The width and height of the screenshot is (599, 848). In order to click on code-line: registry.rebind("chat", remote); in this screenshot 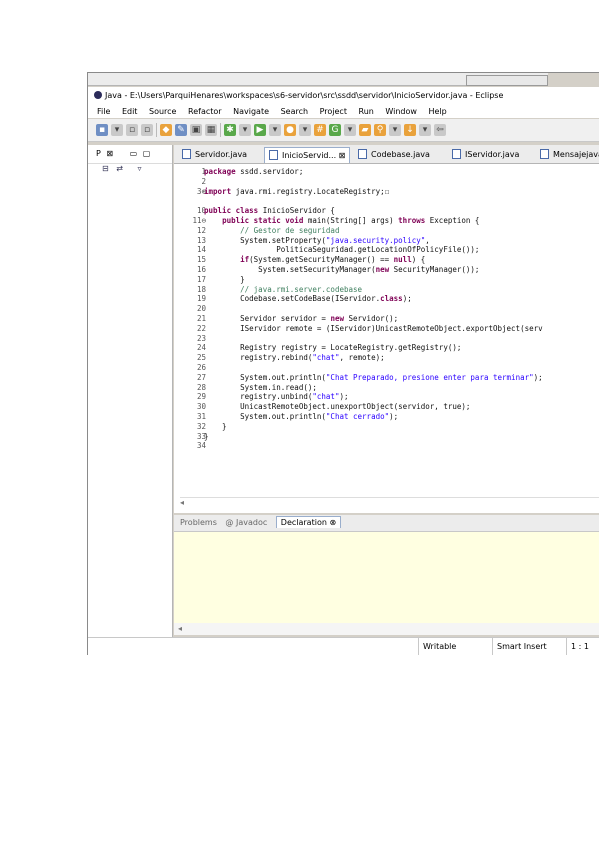, I will do `click(294, 357)`.